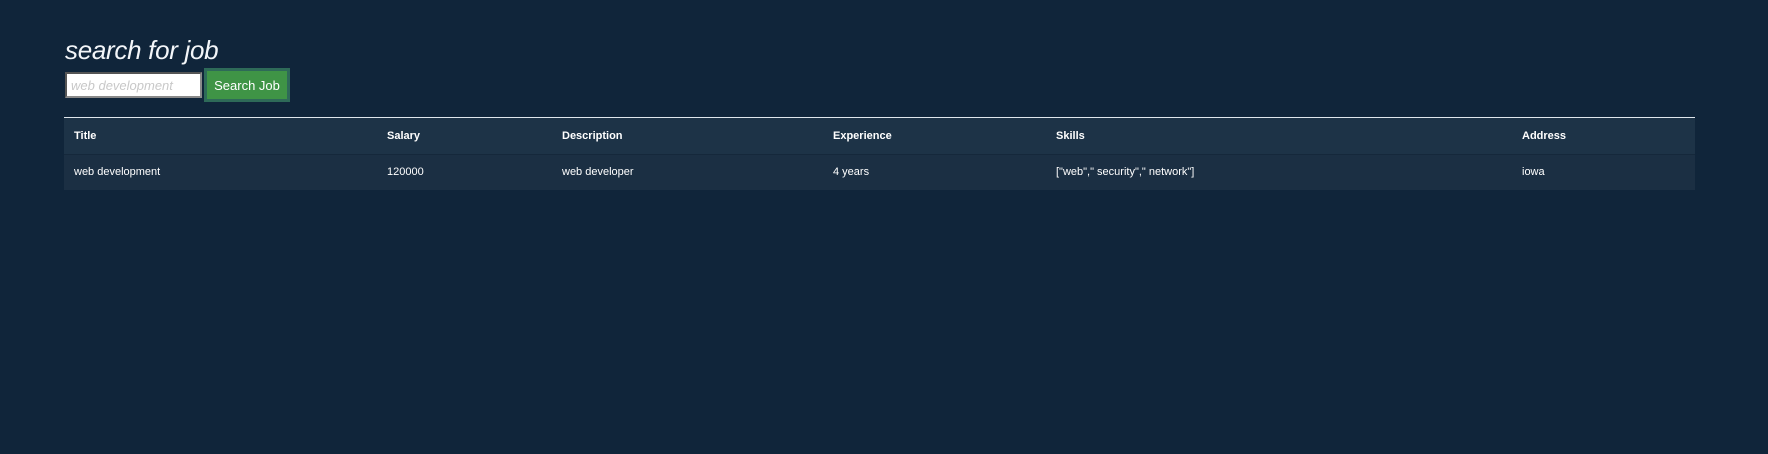 The image size is (1768, 454). I want to click on cell-salary: 120000, so click(405, 172).